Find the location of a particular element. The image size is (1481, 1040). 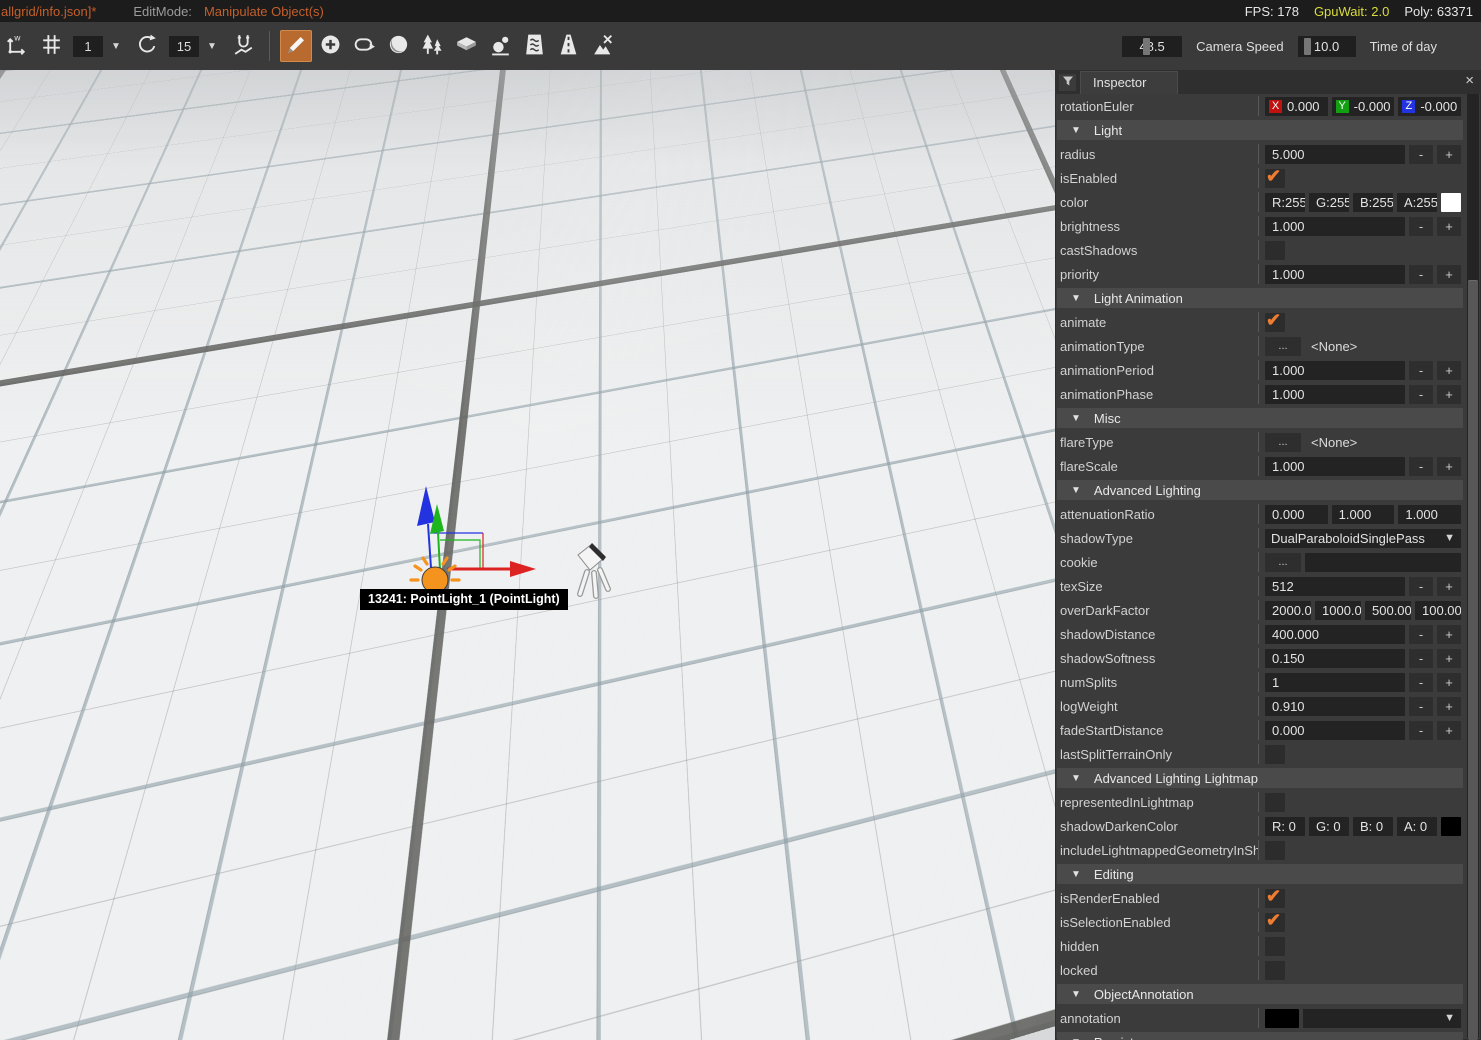

river-tool-button is located at coordinates (534, 46).